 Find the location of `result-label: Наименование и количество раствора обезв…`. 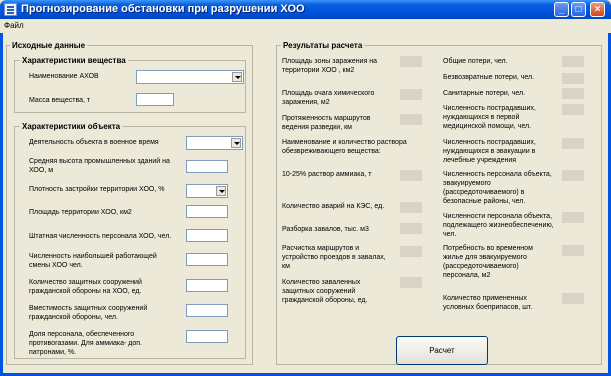

result-label: Наименование и количество раствора обезв… is located at coordinates (344, 147).